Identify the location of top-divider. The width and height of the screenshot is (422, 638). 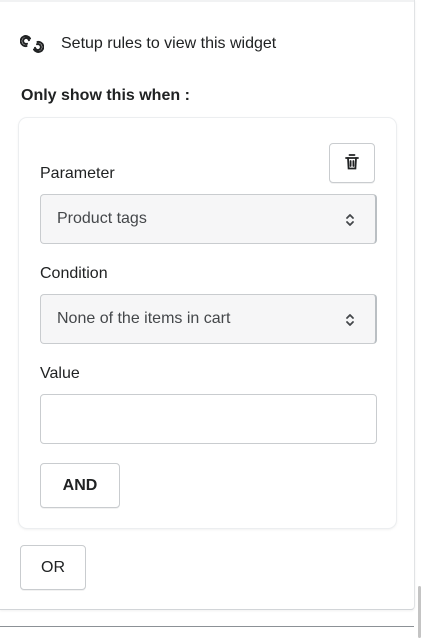
(207, 1).